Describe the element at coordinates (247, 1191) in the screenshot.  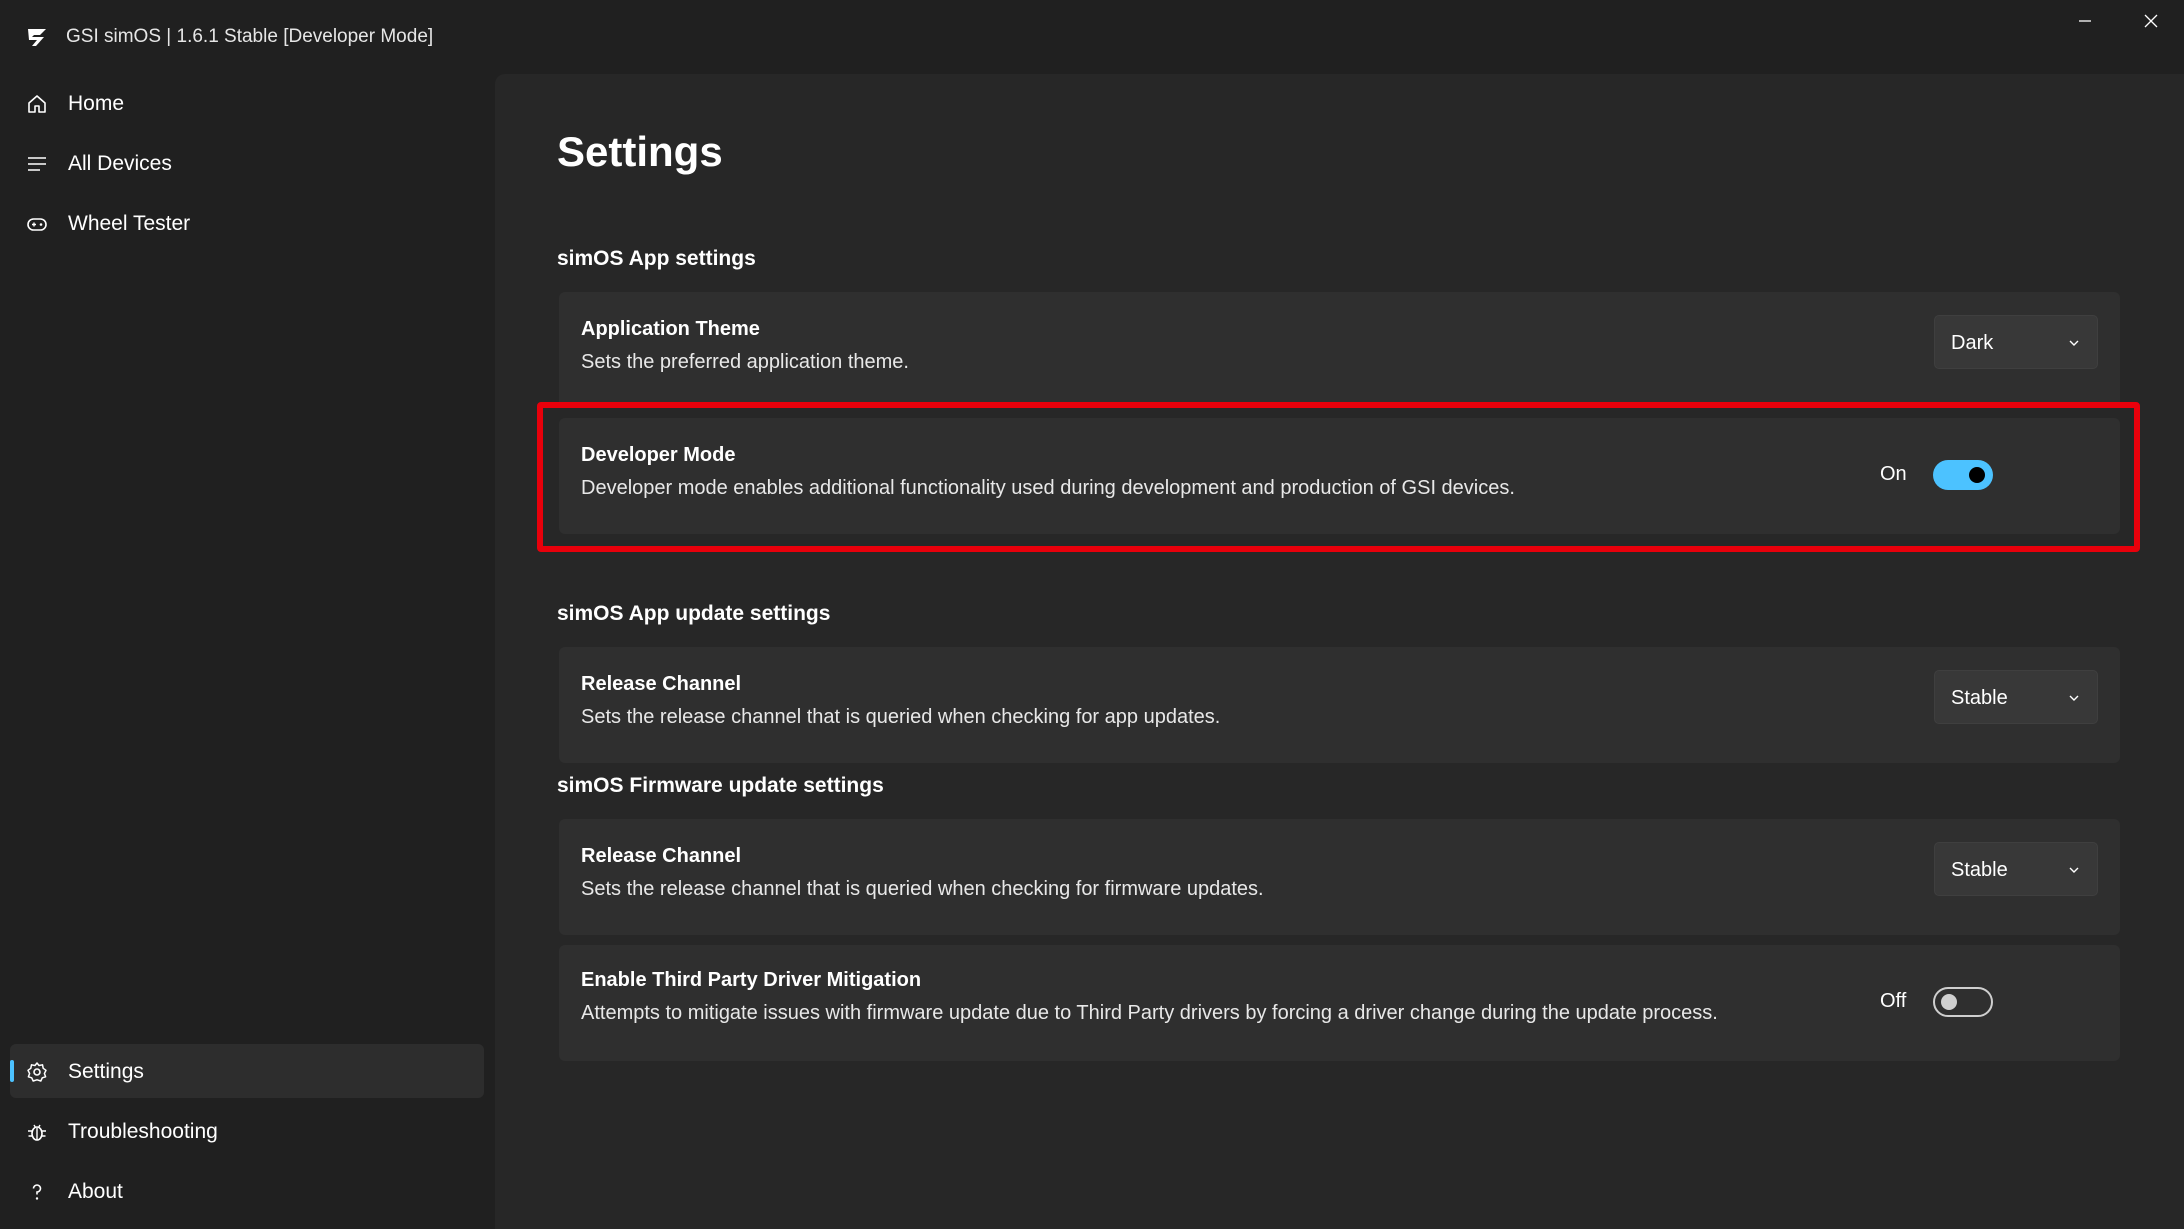
I see `sidebar-item-about: About` at that location.